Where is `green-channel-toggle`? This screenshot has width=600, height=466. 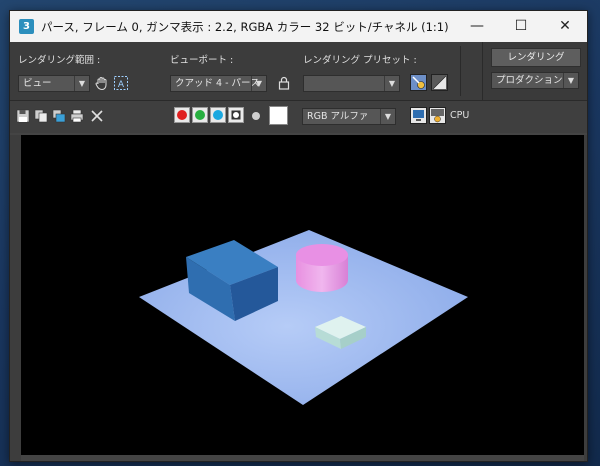 green-channel-toggle is located at coordinates (200, 115).